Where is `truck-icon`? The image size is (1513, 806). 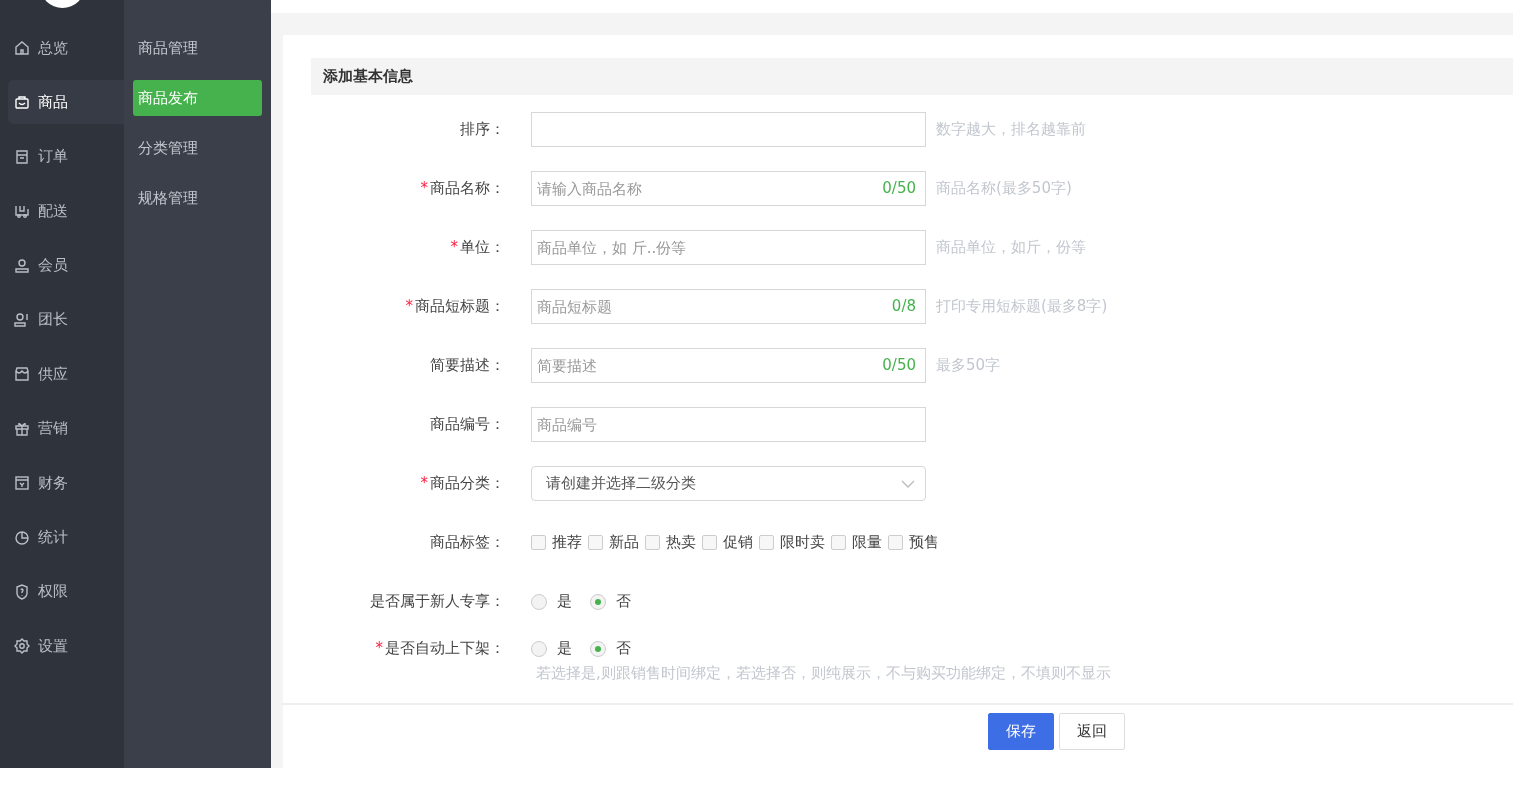 truck-icon is located at coordinates (22, 211).